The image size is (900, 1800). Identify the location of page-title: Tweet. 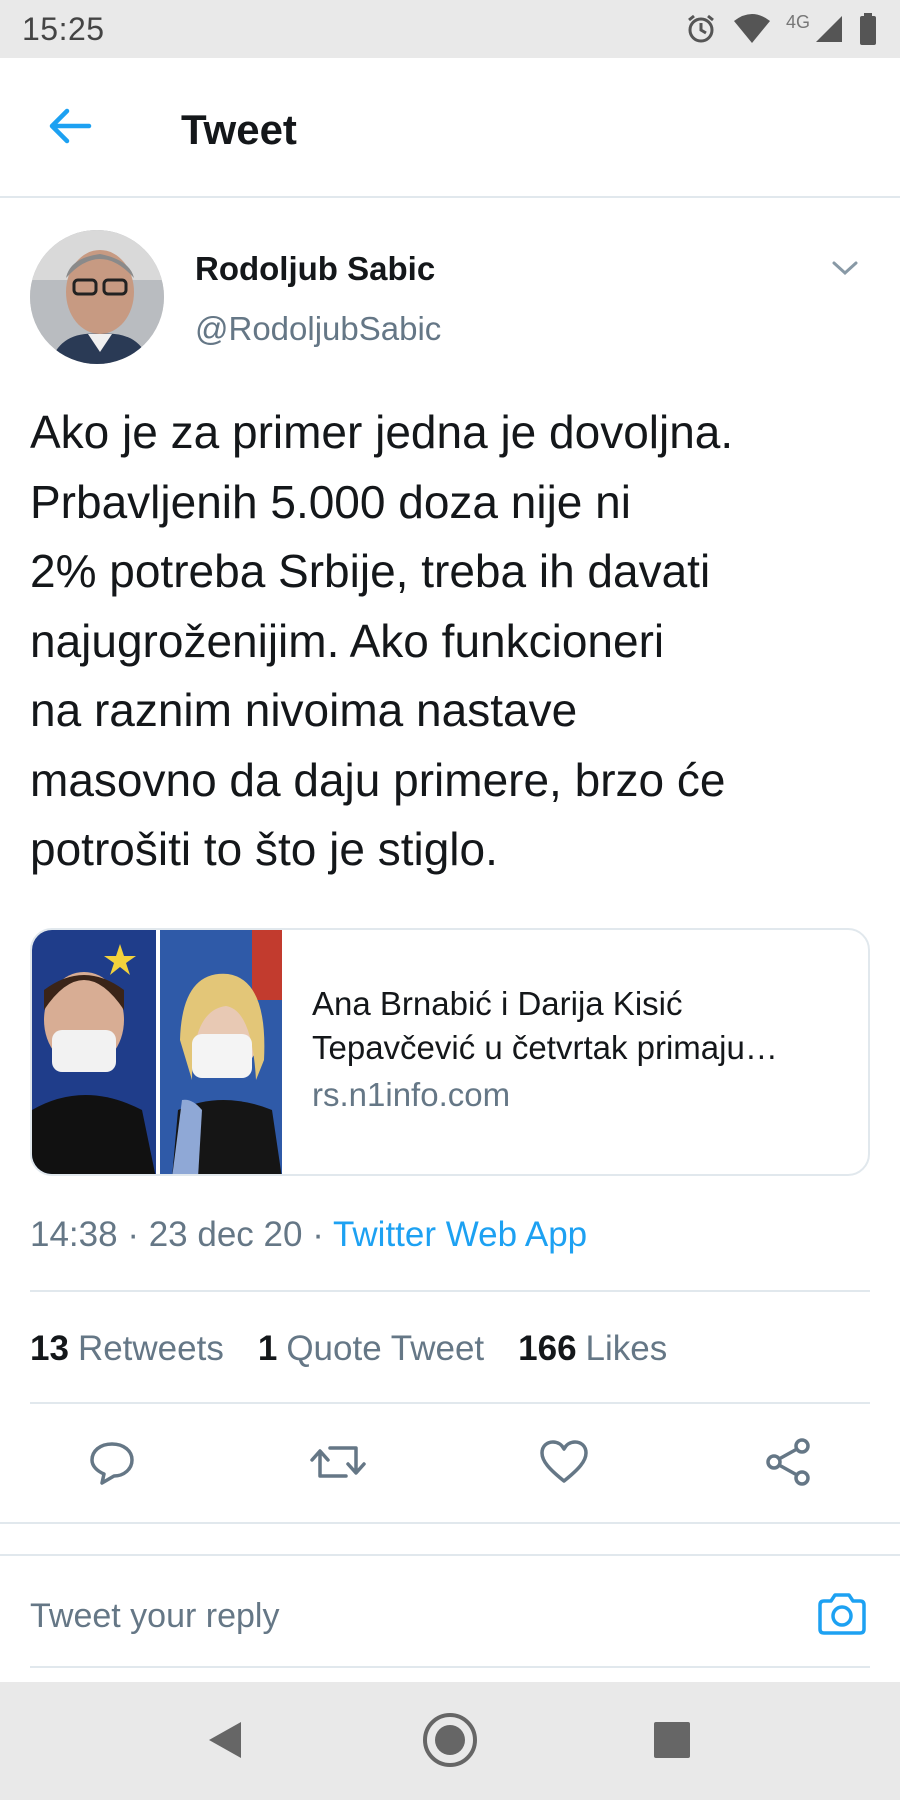
(239, 129).